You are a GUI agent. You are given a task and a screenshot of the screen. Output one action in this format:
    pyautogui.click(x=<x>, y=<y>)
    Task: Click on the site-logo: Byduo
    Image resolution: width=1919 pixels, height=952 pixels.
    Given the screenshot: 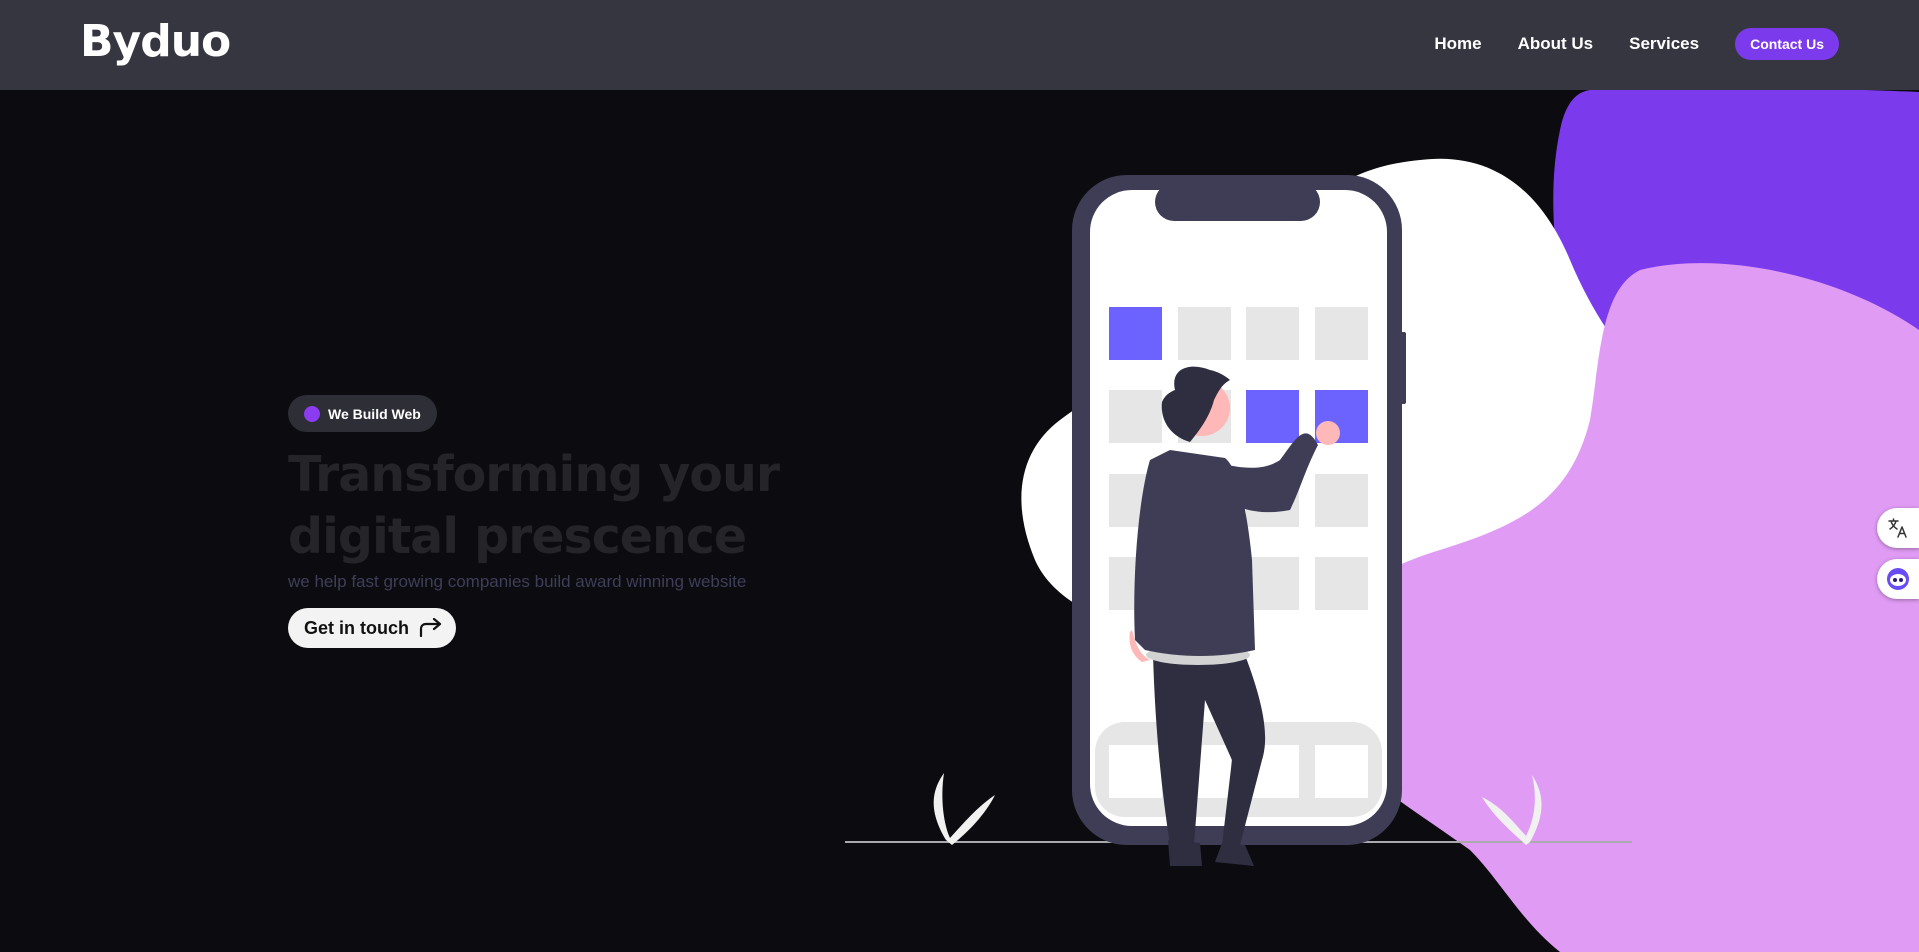 What is the action you would take?
    pyautogui.click(x=155, y=41)
    